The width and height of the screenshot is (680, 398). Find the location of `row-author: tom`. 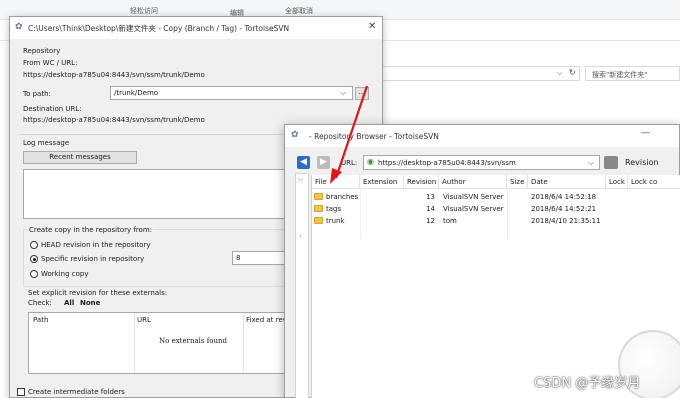

row-author: tom is located at coordinates (450, 221).